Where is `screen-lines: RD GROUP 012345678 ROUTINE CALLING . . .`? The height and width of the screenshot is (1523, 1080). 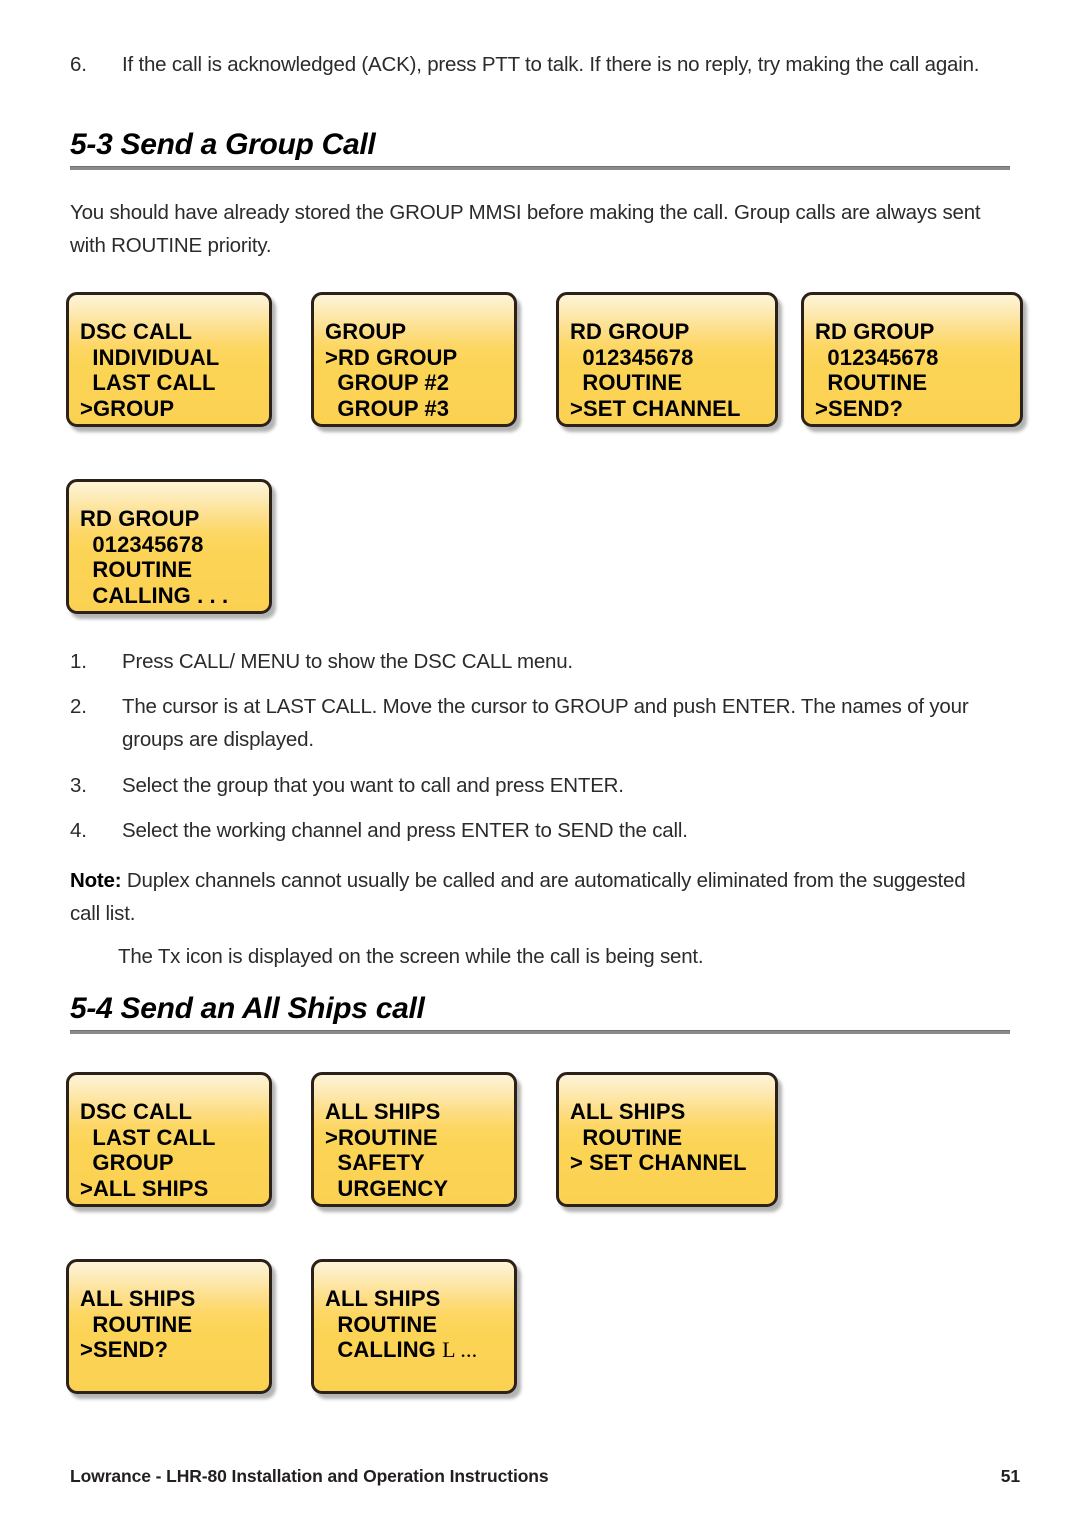
screen-lines: RD GROUP 012345678 ROUTINE CALLING . . . is located at coordinates (172, 557).